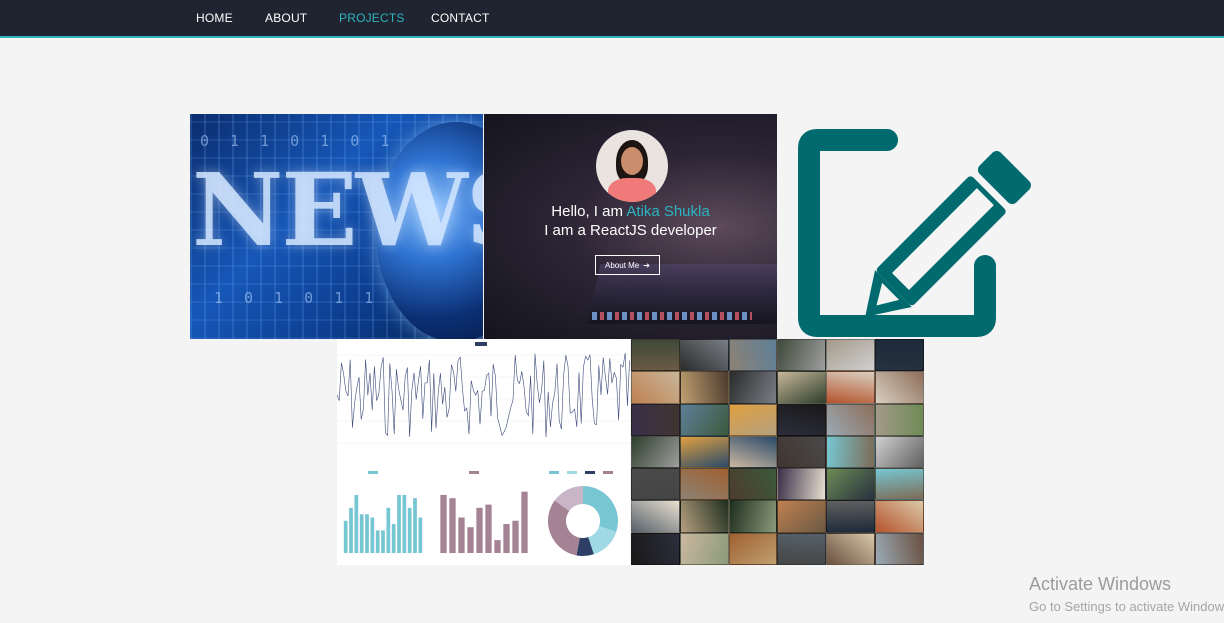  Describe the element at coordinates (589, 211) in the screenshot. I see `greeting-prefix: Hello, I am` at that location.